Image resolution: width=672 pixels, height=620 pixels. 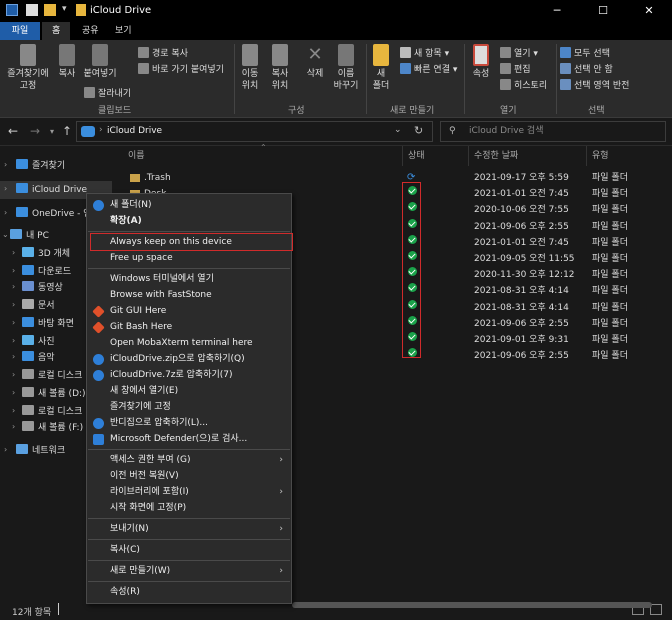 What do you see at coordinates (143, 68) in the screenshot?
I see `paste-shortcut-icon` at bounding box center [143, 68].